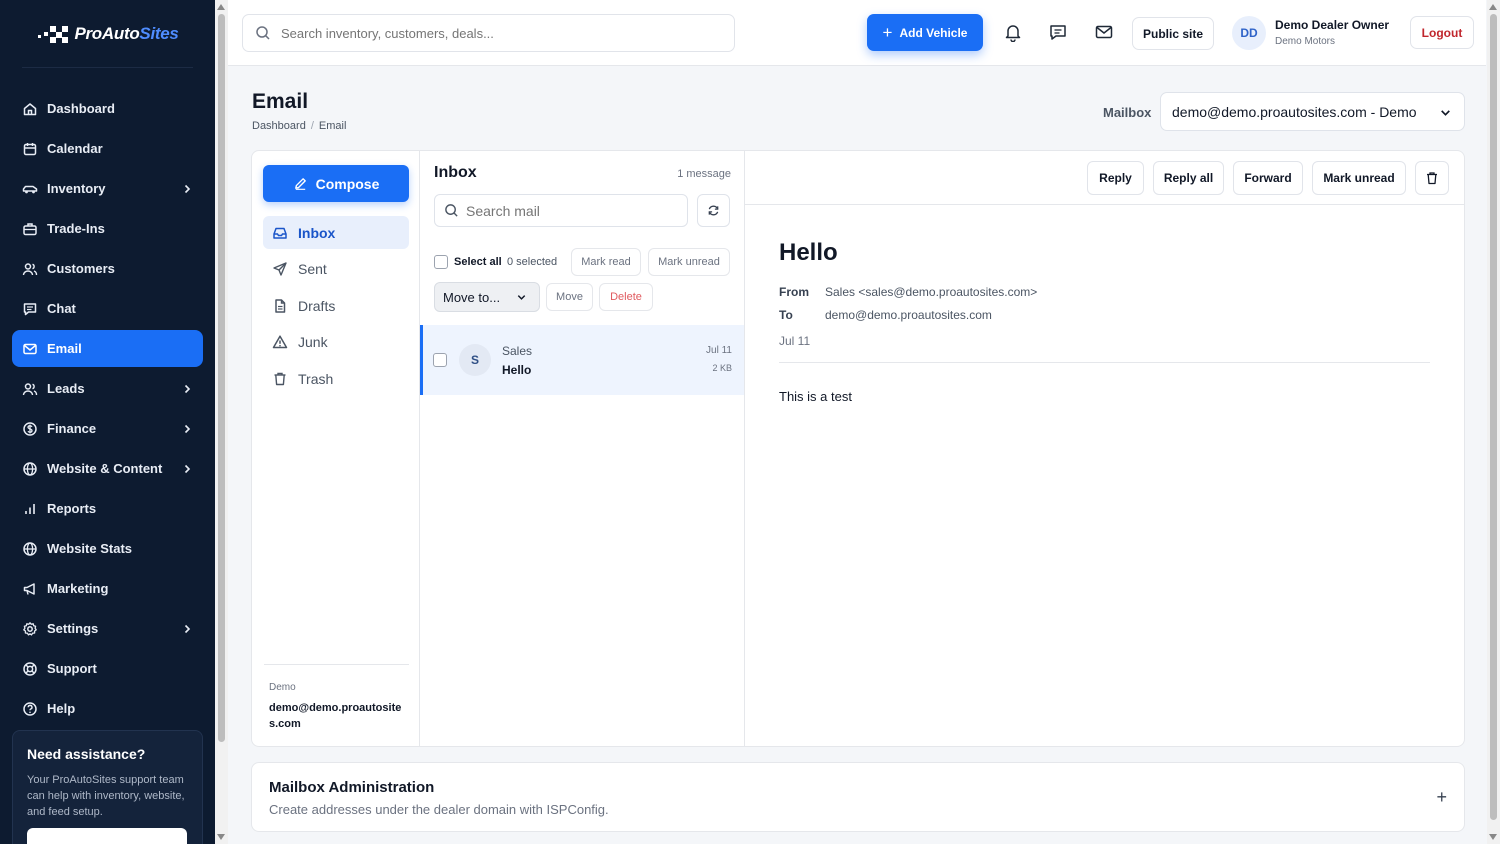 Image resolution: width=1500 pixels, height=844 pixels. What do you see at coordinates (336, 698) in the screenshot?
I see `folder-account: Demo demo@demo.proautosites.com` at bounding box center [336, 698].